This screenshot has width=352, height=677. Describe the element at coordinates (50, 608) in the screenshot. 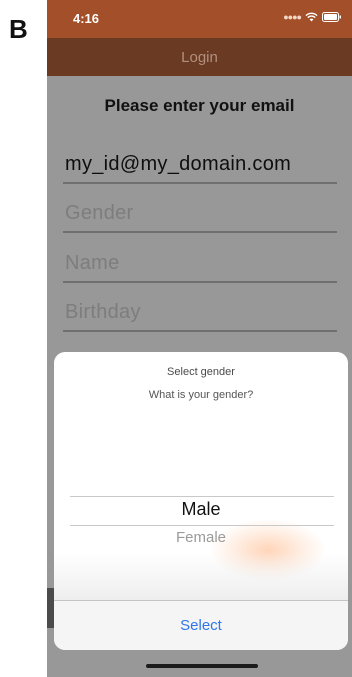

I see `background-edge` at that location.